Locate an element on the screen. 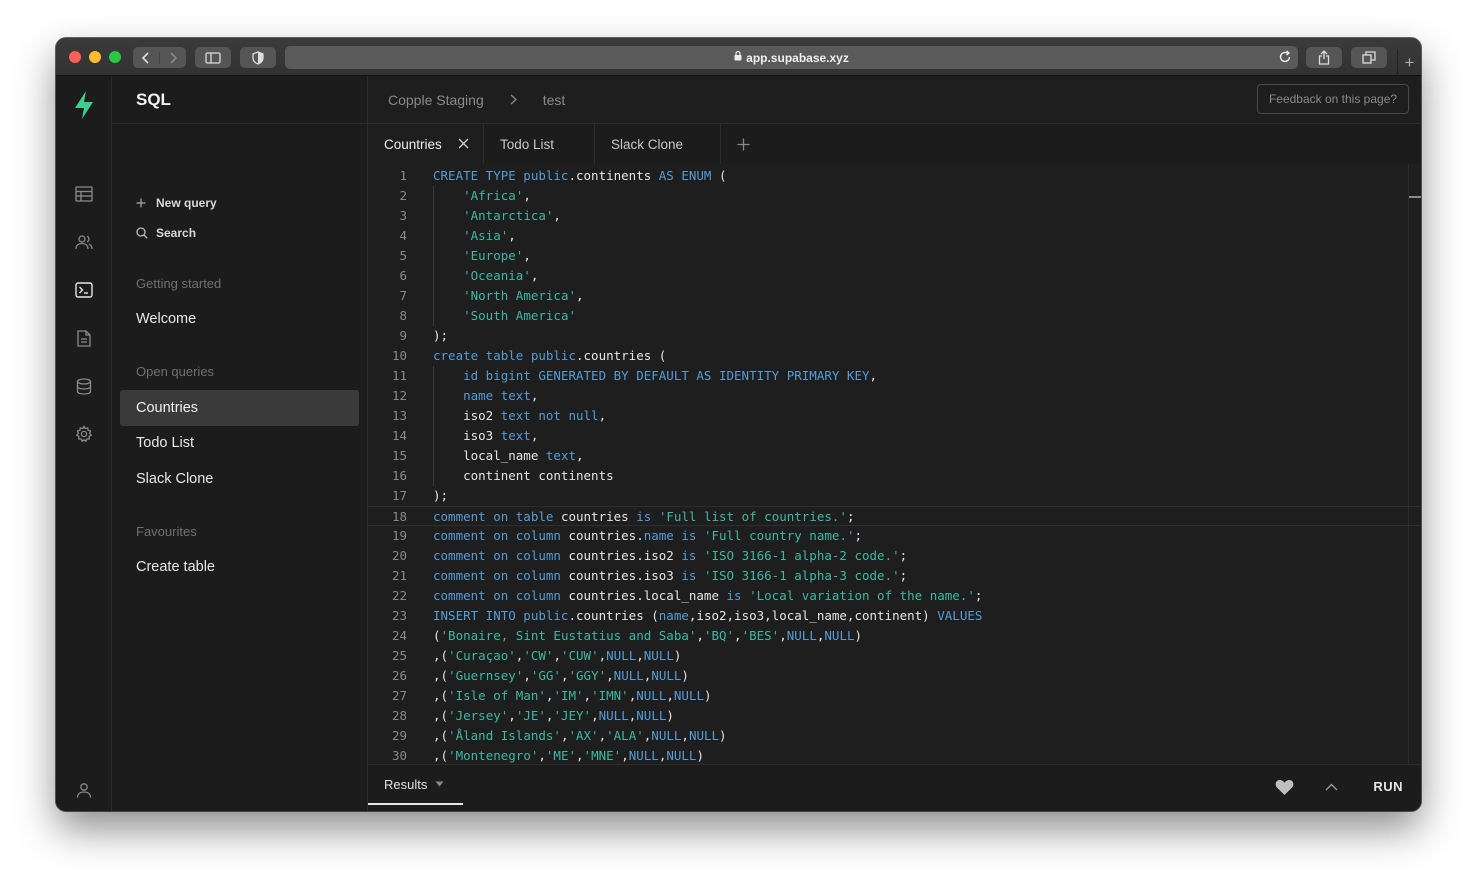 This screenshot has width=1477, height=885. address-bar: app.supabase.xyz is located at coordinates (791, 57).